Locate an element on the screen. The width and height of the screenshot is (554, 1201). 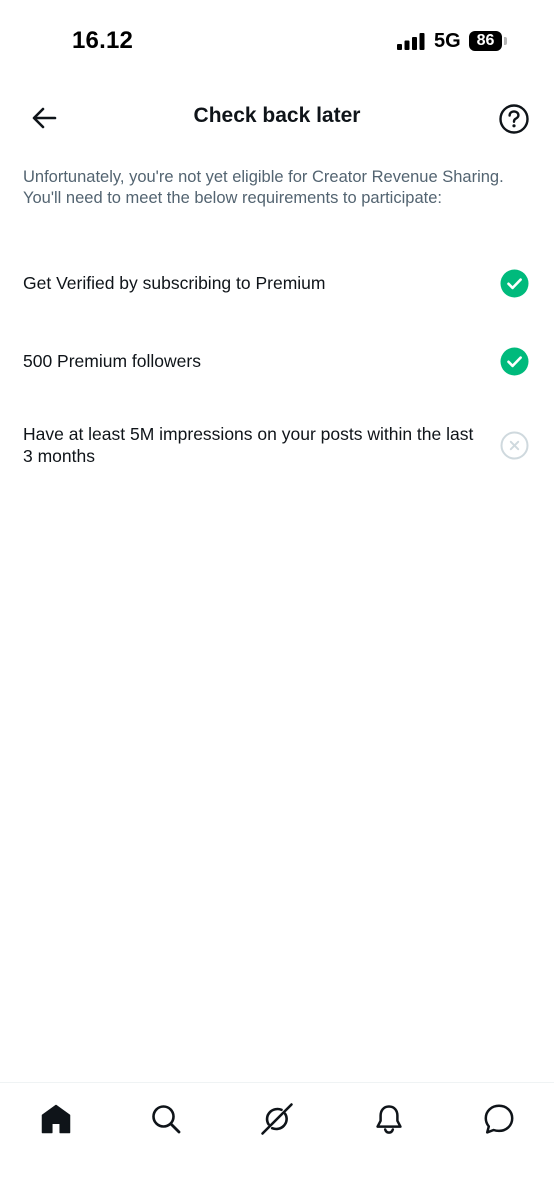
header: Check back later is located at coordinates (277, 118).